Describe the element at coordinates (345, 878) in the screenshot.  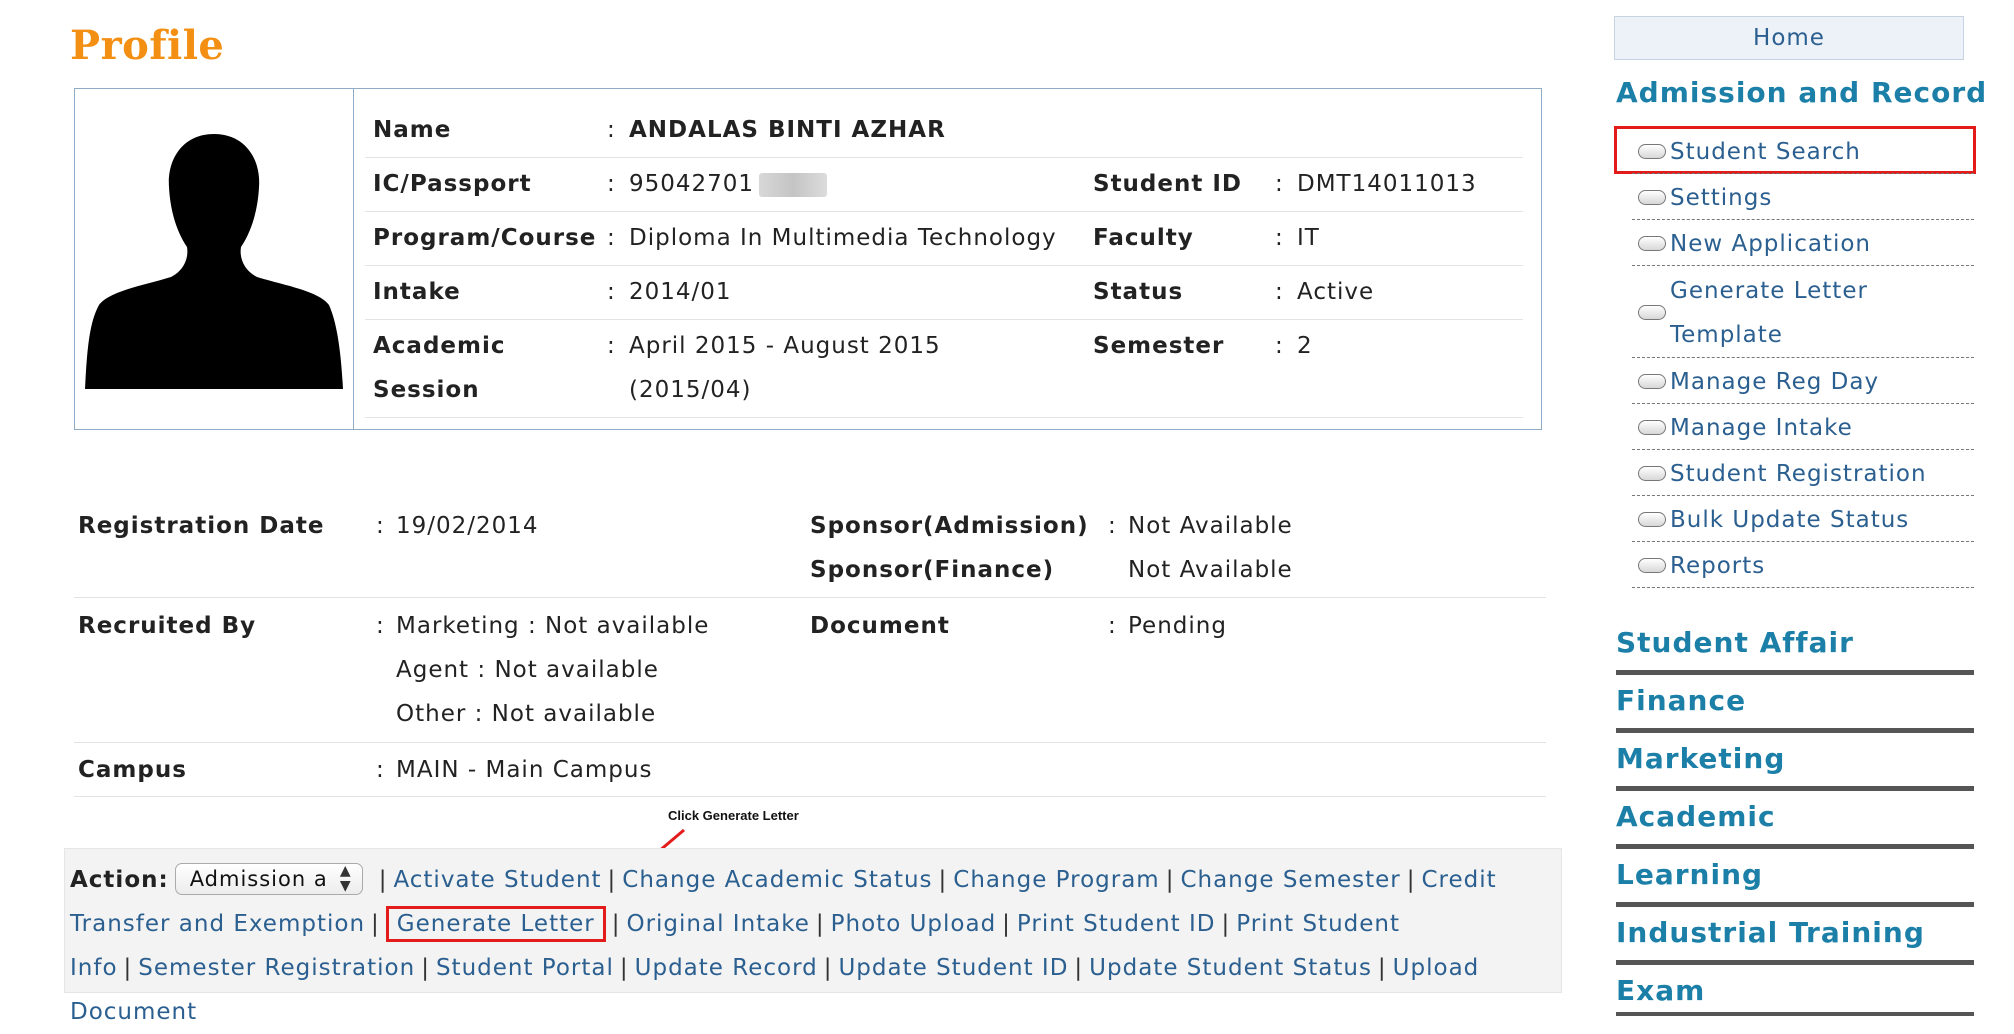
I see `select-arrows-icon: ▲ ▼` at that location.